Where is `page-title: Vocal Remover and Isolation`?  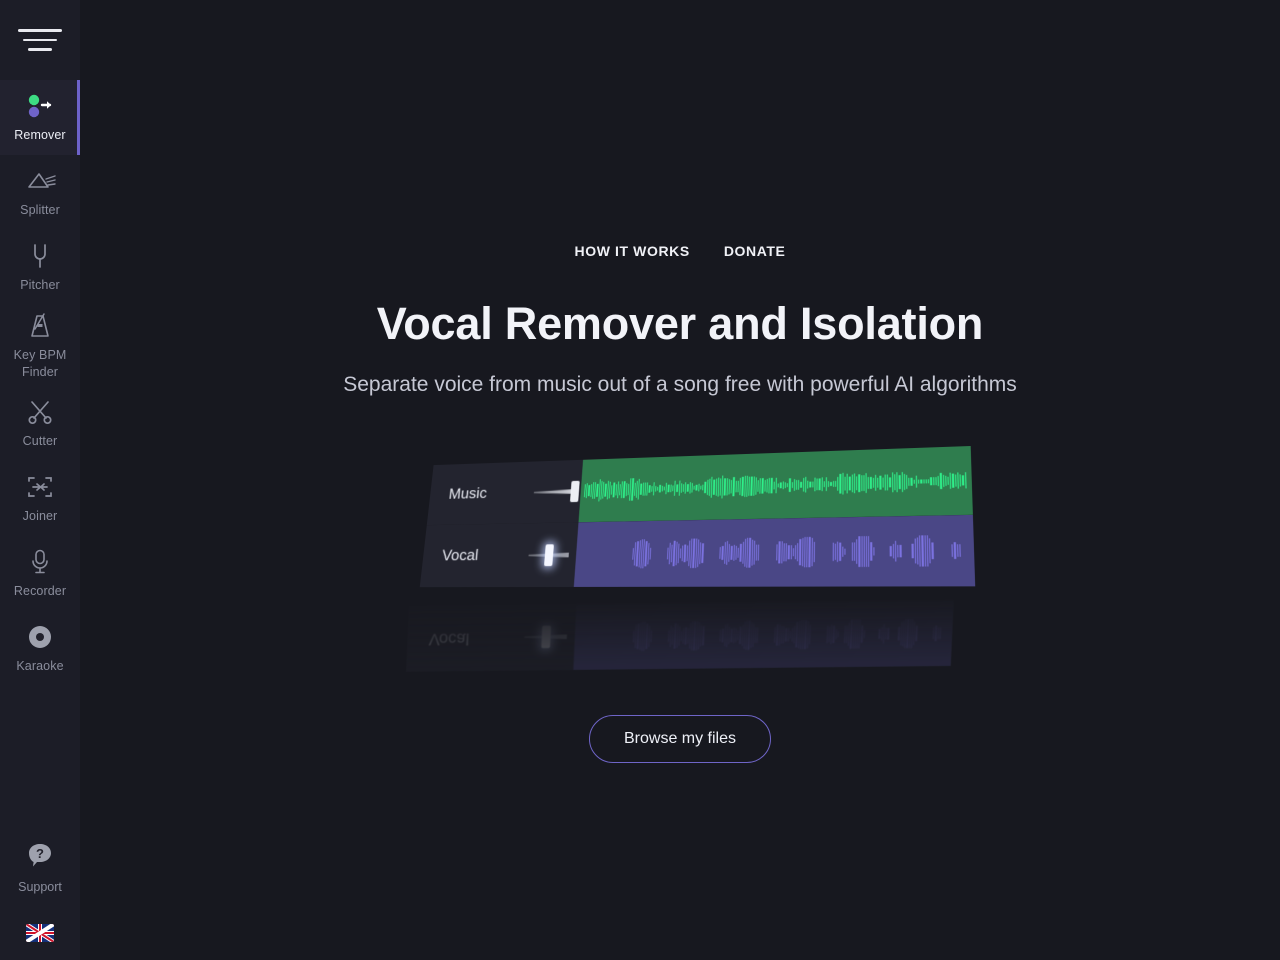
page-title: Vocal Remover and Isolation is located at coordinates (680, 323).